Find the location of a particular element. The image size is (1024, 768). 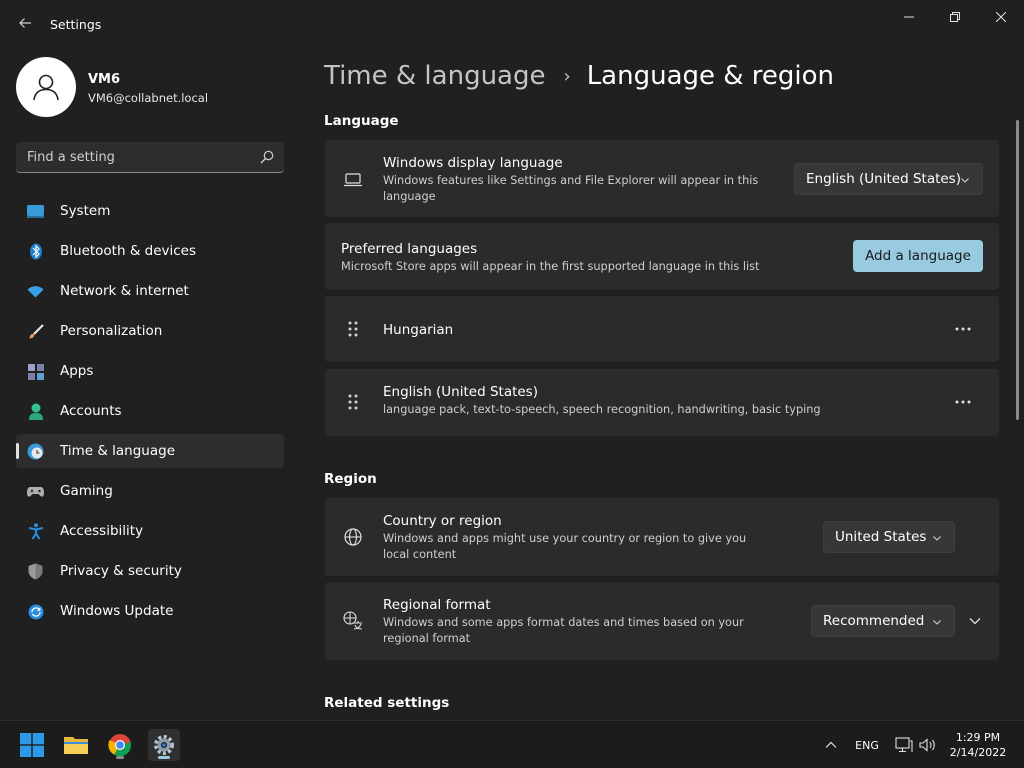

folder-icon is located at coordinates (76, 745).